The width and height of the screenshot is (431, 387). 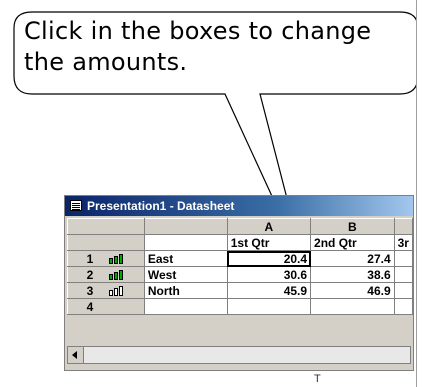 I want to click on column-header-blank, so click(x=185, y=226).